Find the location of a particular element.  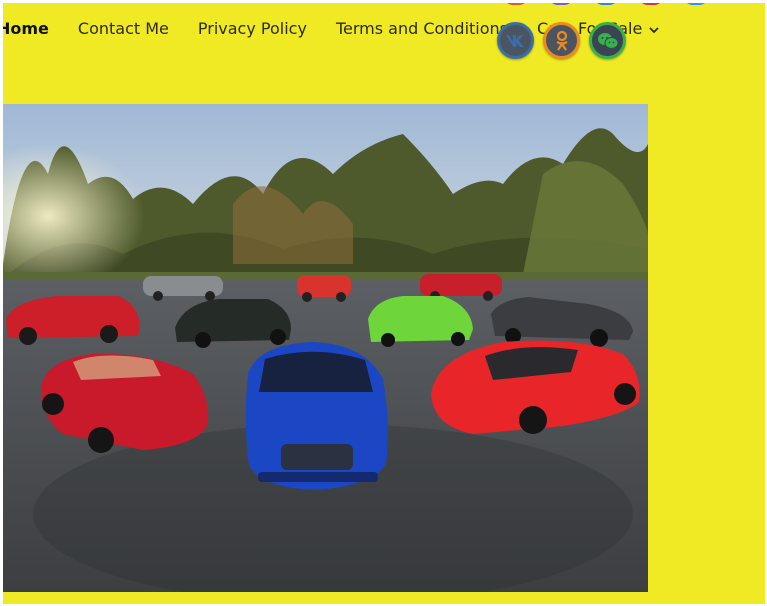

nav-item-privacy-policy: Privacy Policy is located at coordinates (252, 28).